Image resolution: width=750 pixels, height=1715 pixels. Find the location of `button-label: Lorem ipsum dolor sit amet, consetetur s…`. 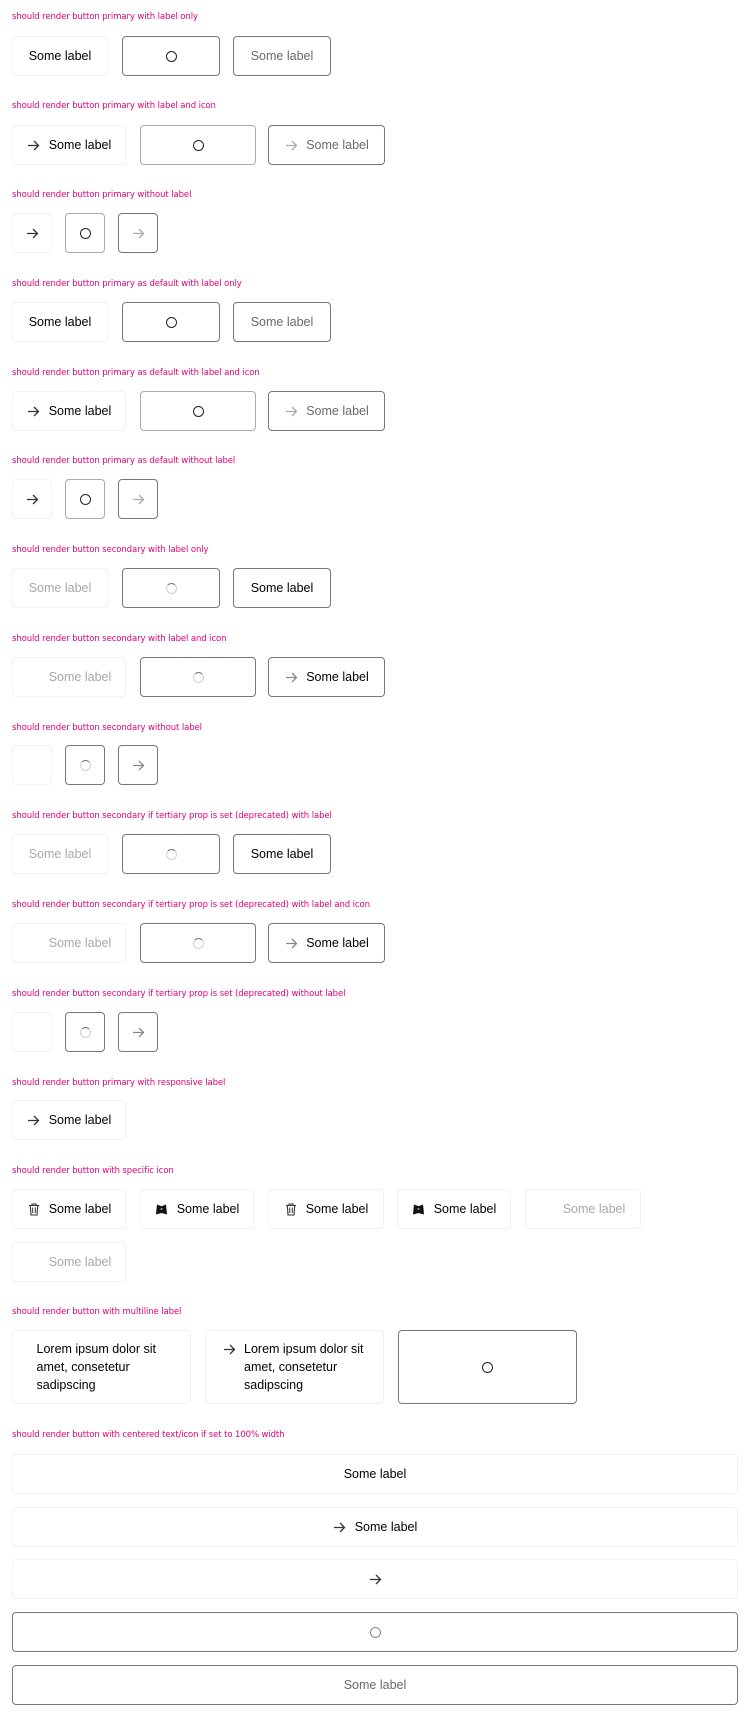

button-label: Lorem ipsum dolor sit amet, consetetur s… is located at coordinates (96, 1367).